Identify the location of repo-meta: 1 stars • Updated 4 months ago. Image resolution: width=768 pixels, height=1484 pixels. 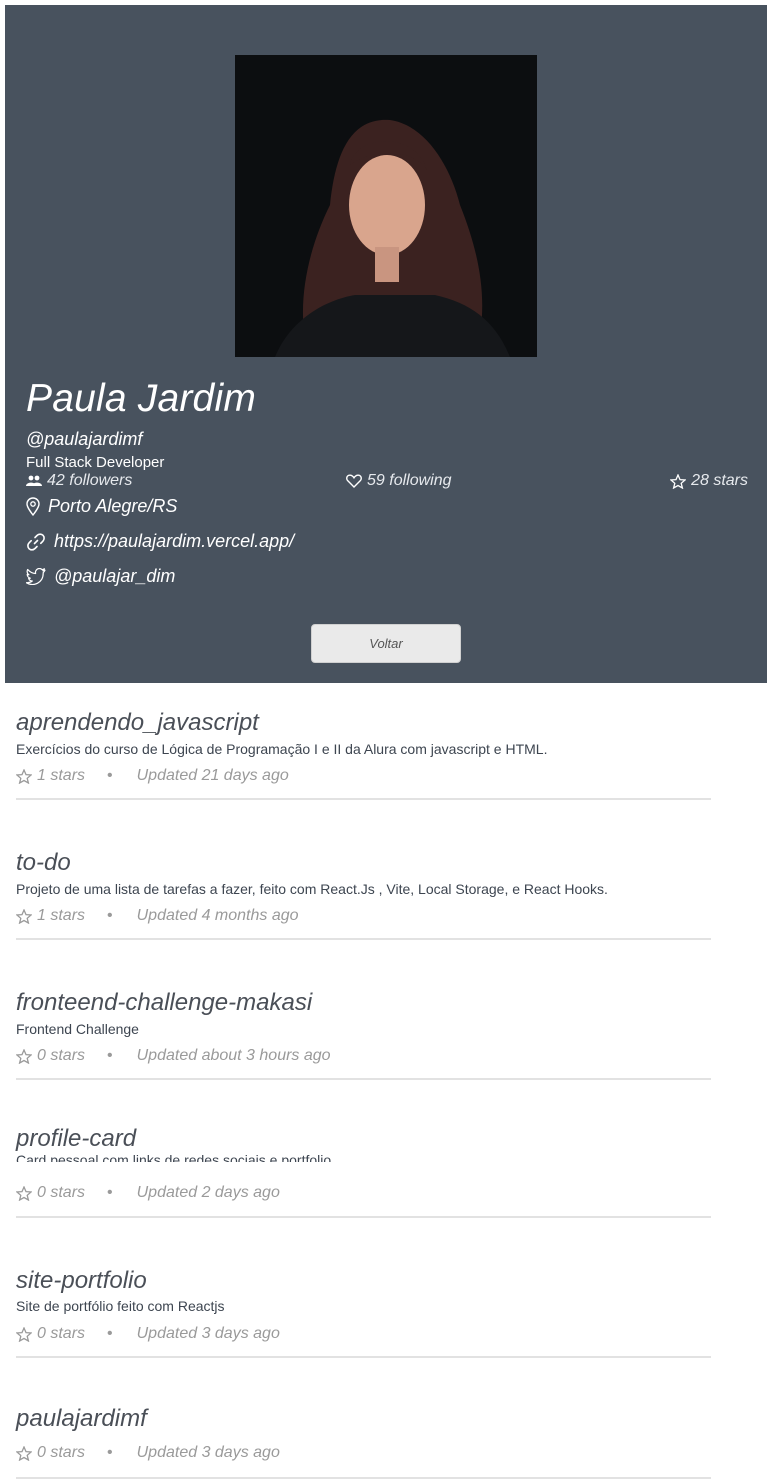
(157, 916).